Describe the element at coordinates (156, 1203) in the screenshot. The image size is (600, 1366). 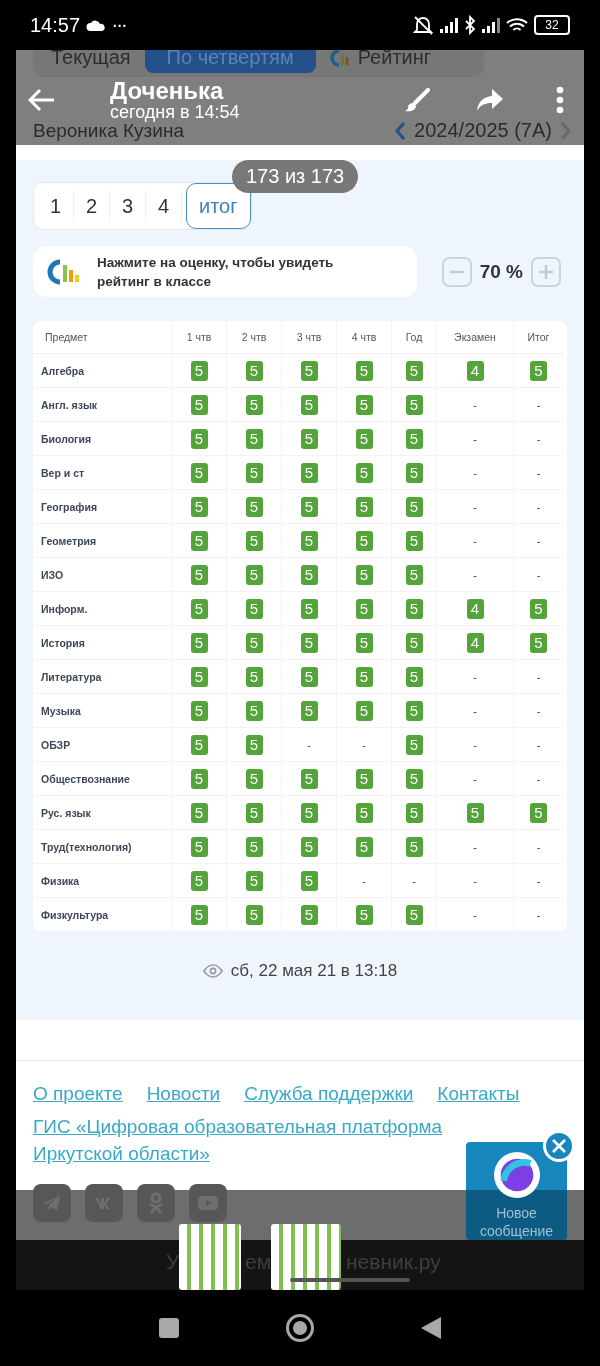
I see `ok-button` at that location.